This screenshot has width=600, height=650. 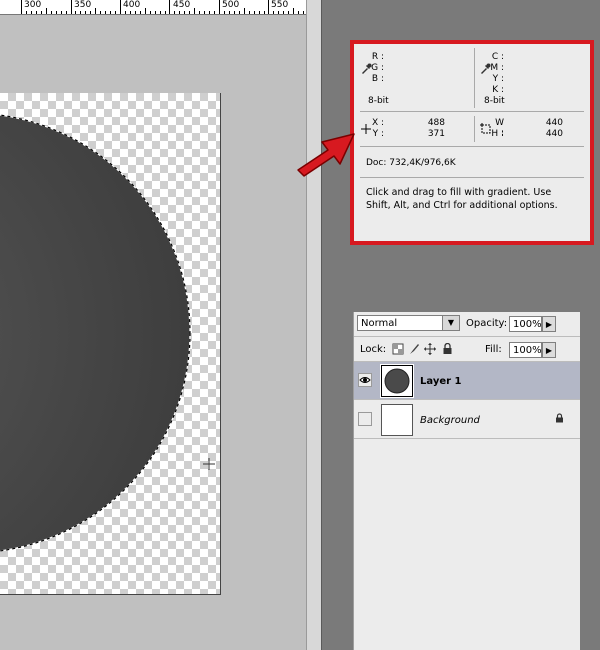 I want to click on horizontal-ruler: 300 350 400 450 500 550, so click(x=153, y=7).